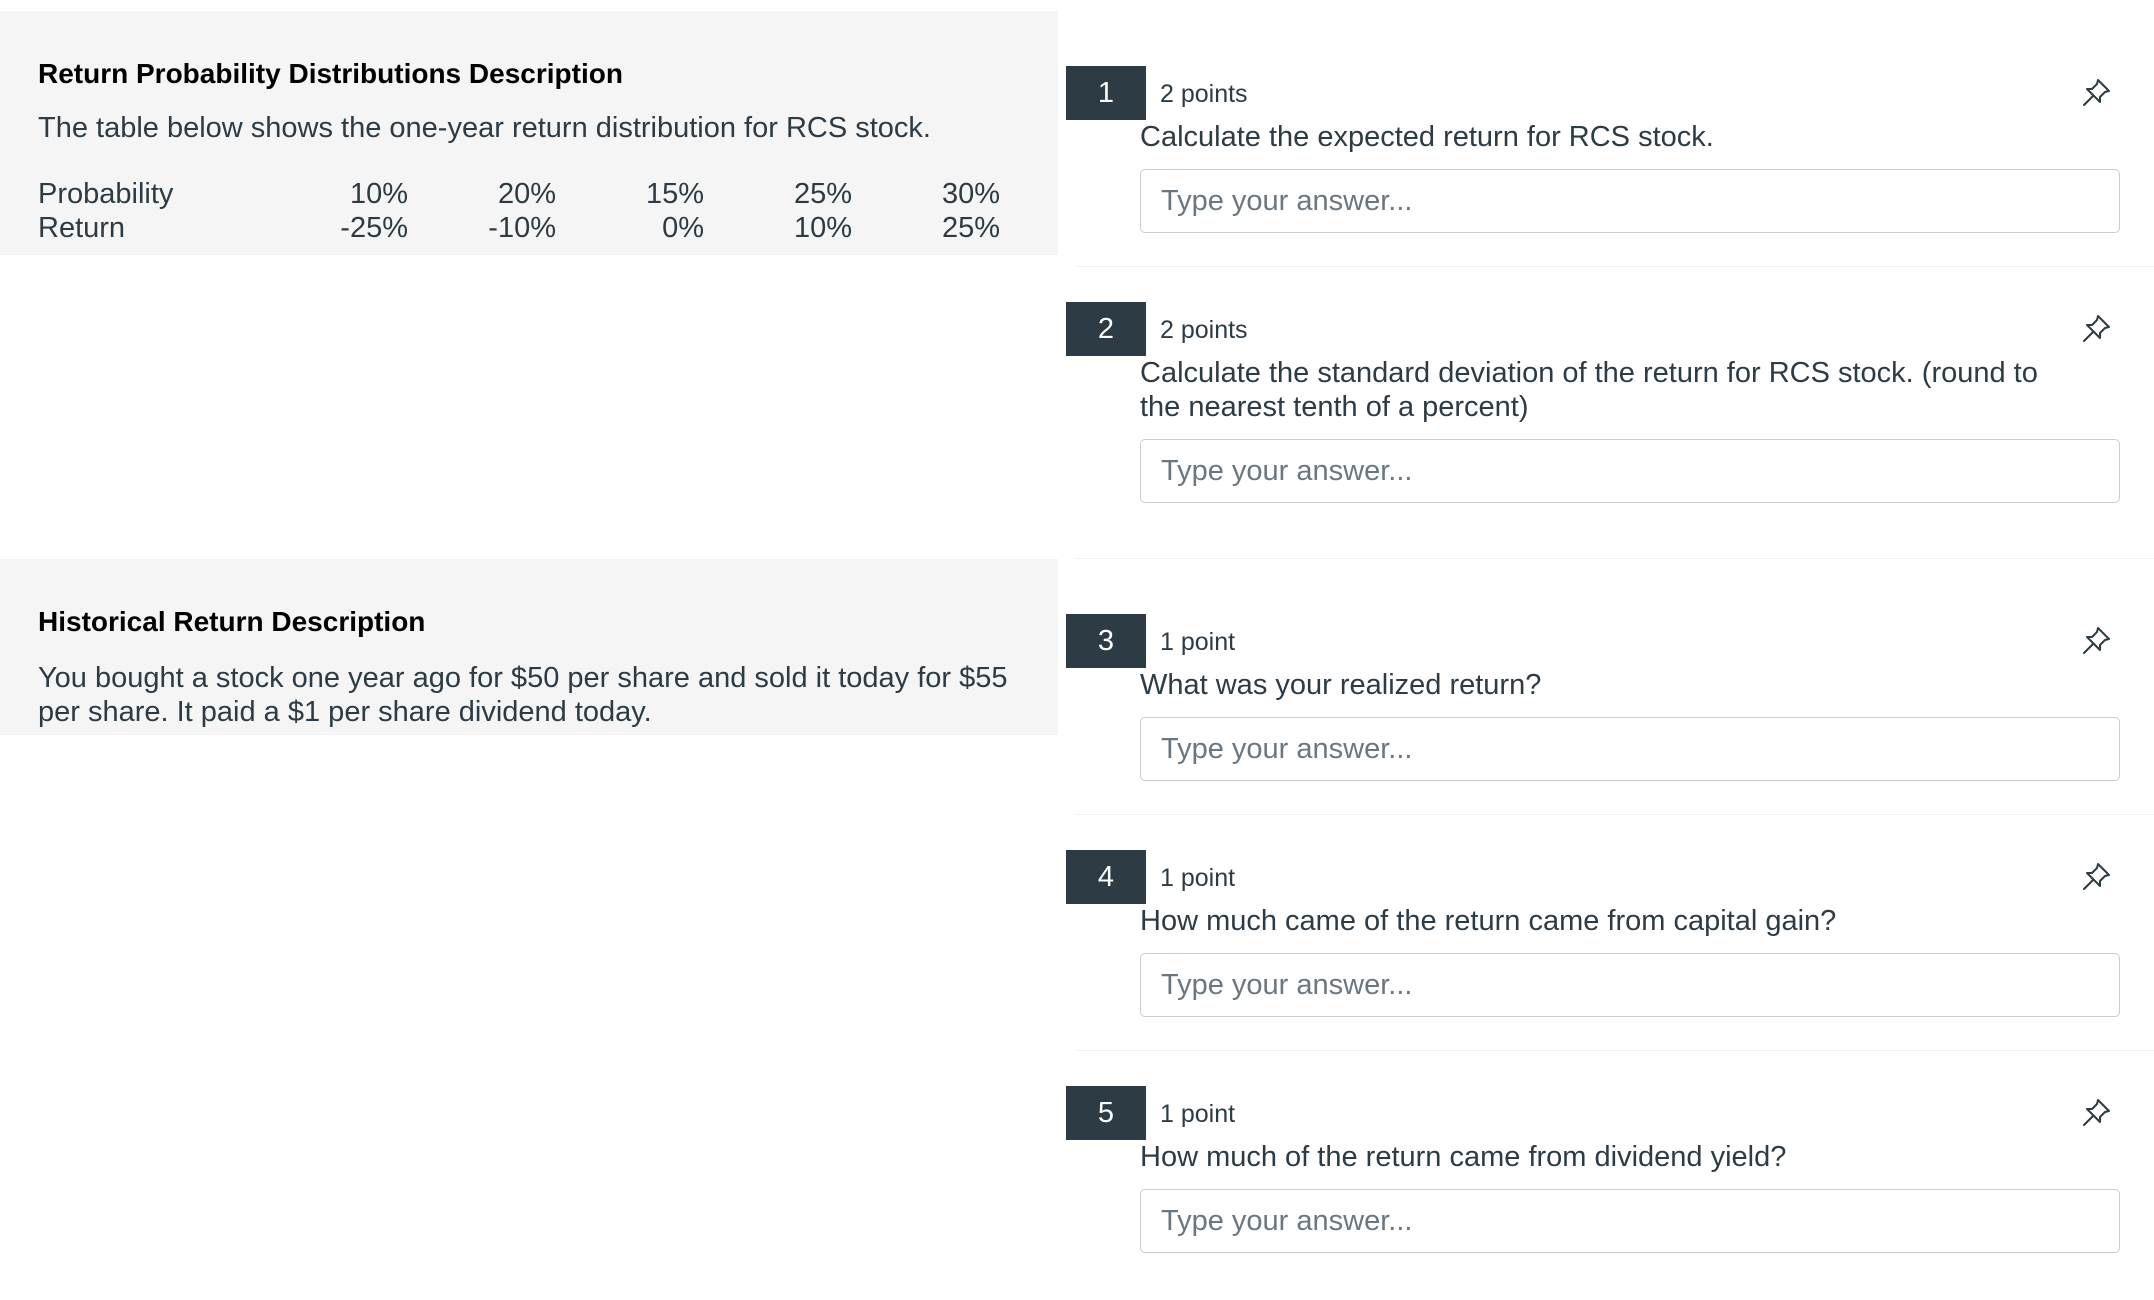 This screenshot has height=1300, width=2154. What do you see at coordinates (970, 194) in the screenshot?
I see `table-cell: 30%` at bounding box center [970, 194].